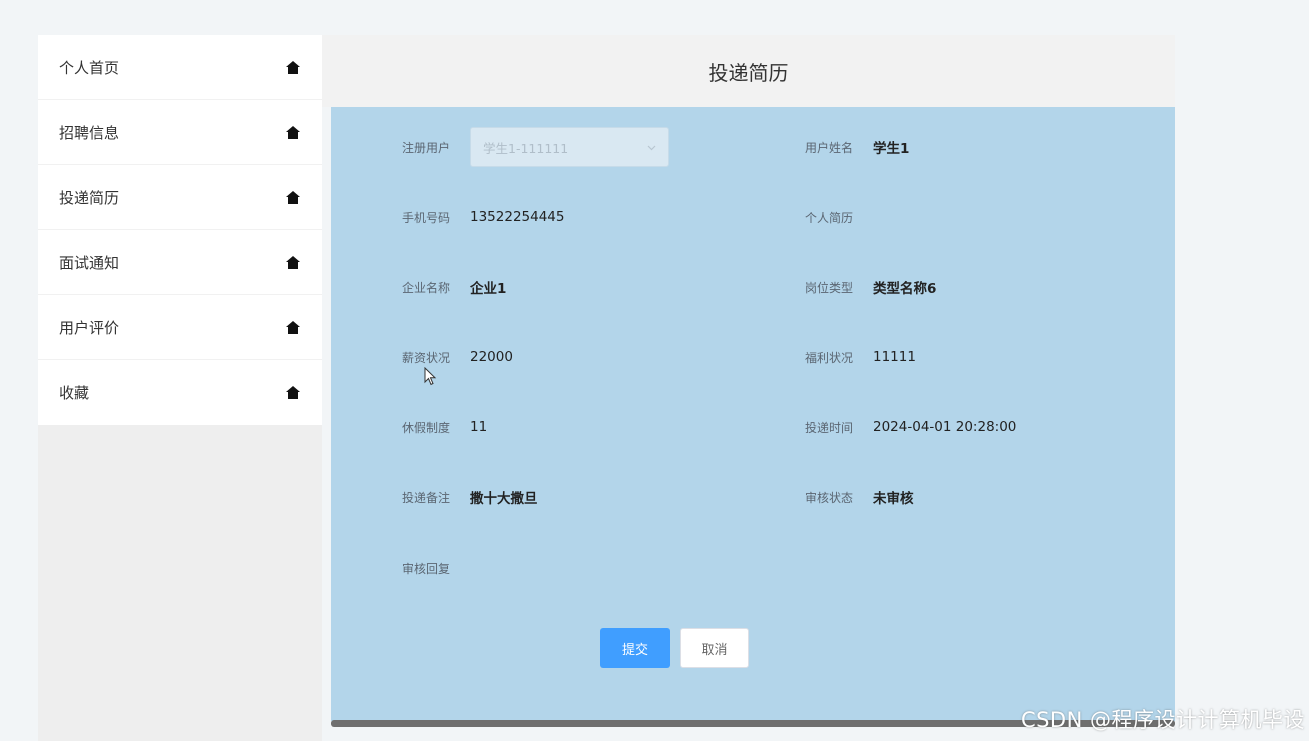 Image resolution: width=1309 pixels, height=741 pixels. What do you see at coordinates (714, 648) in the screenshot?
I see `cancel-button: 取消` at bounding box center [714, 648].